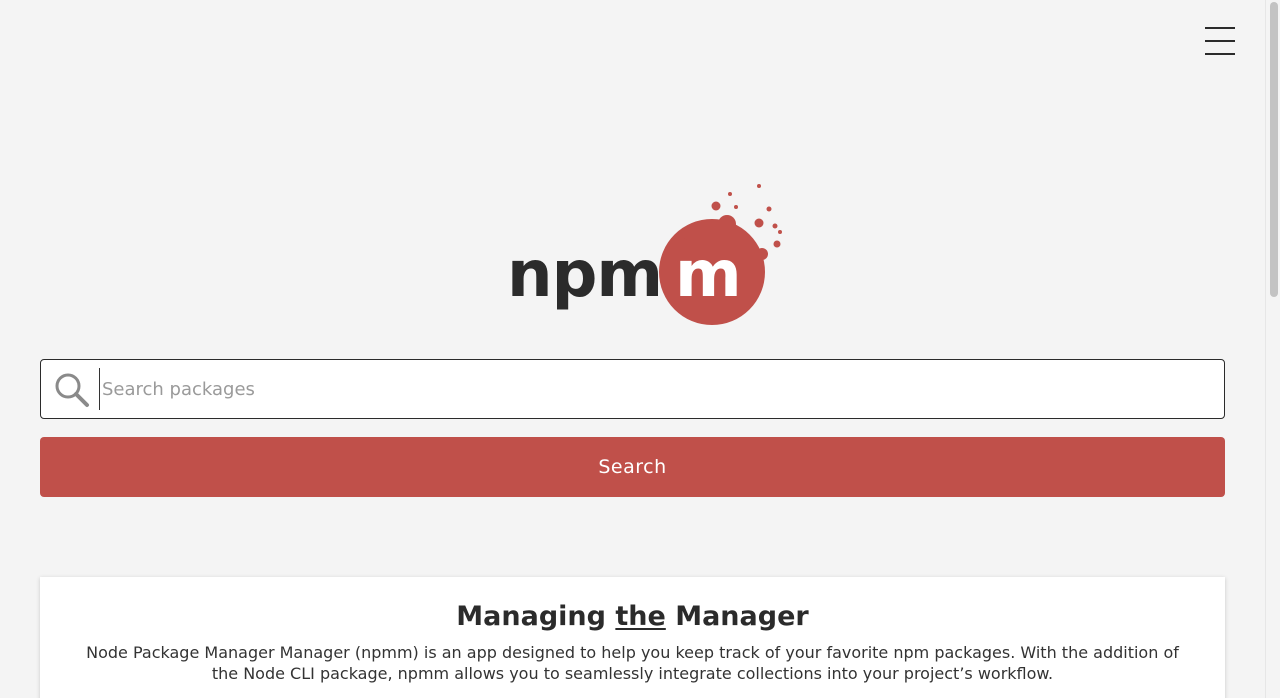 This screenshot has height=698, width=1280. I want to click on npmm-logo-graphic: npm m, so click(644, 254).